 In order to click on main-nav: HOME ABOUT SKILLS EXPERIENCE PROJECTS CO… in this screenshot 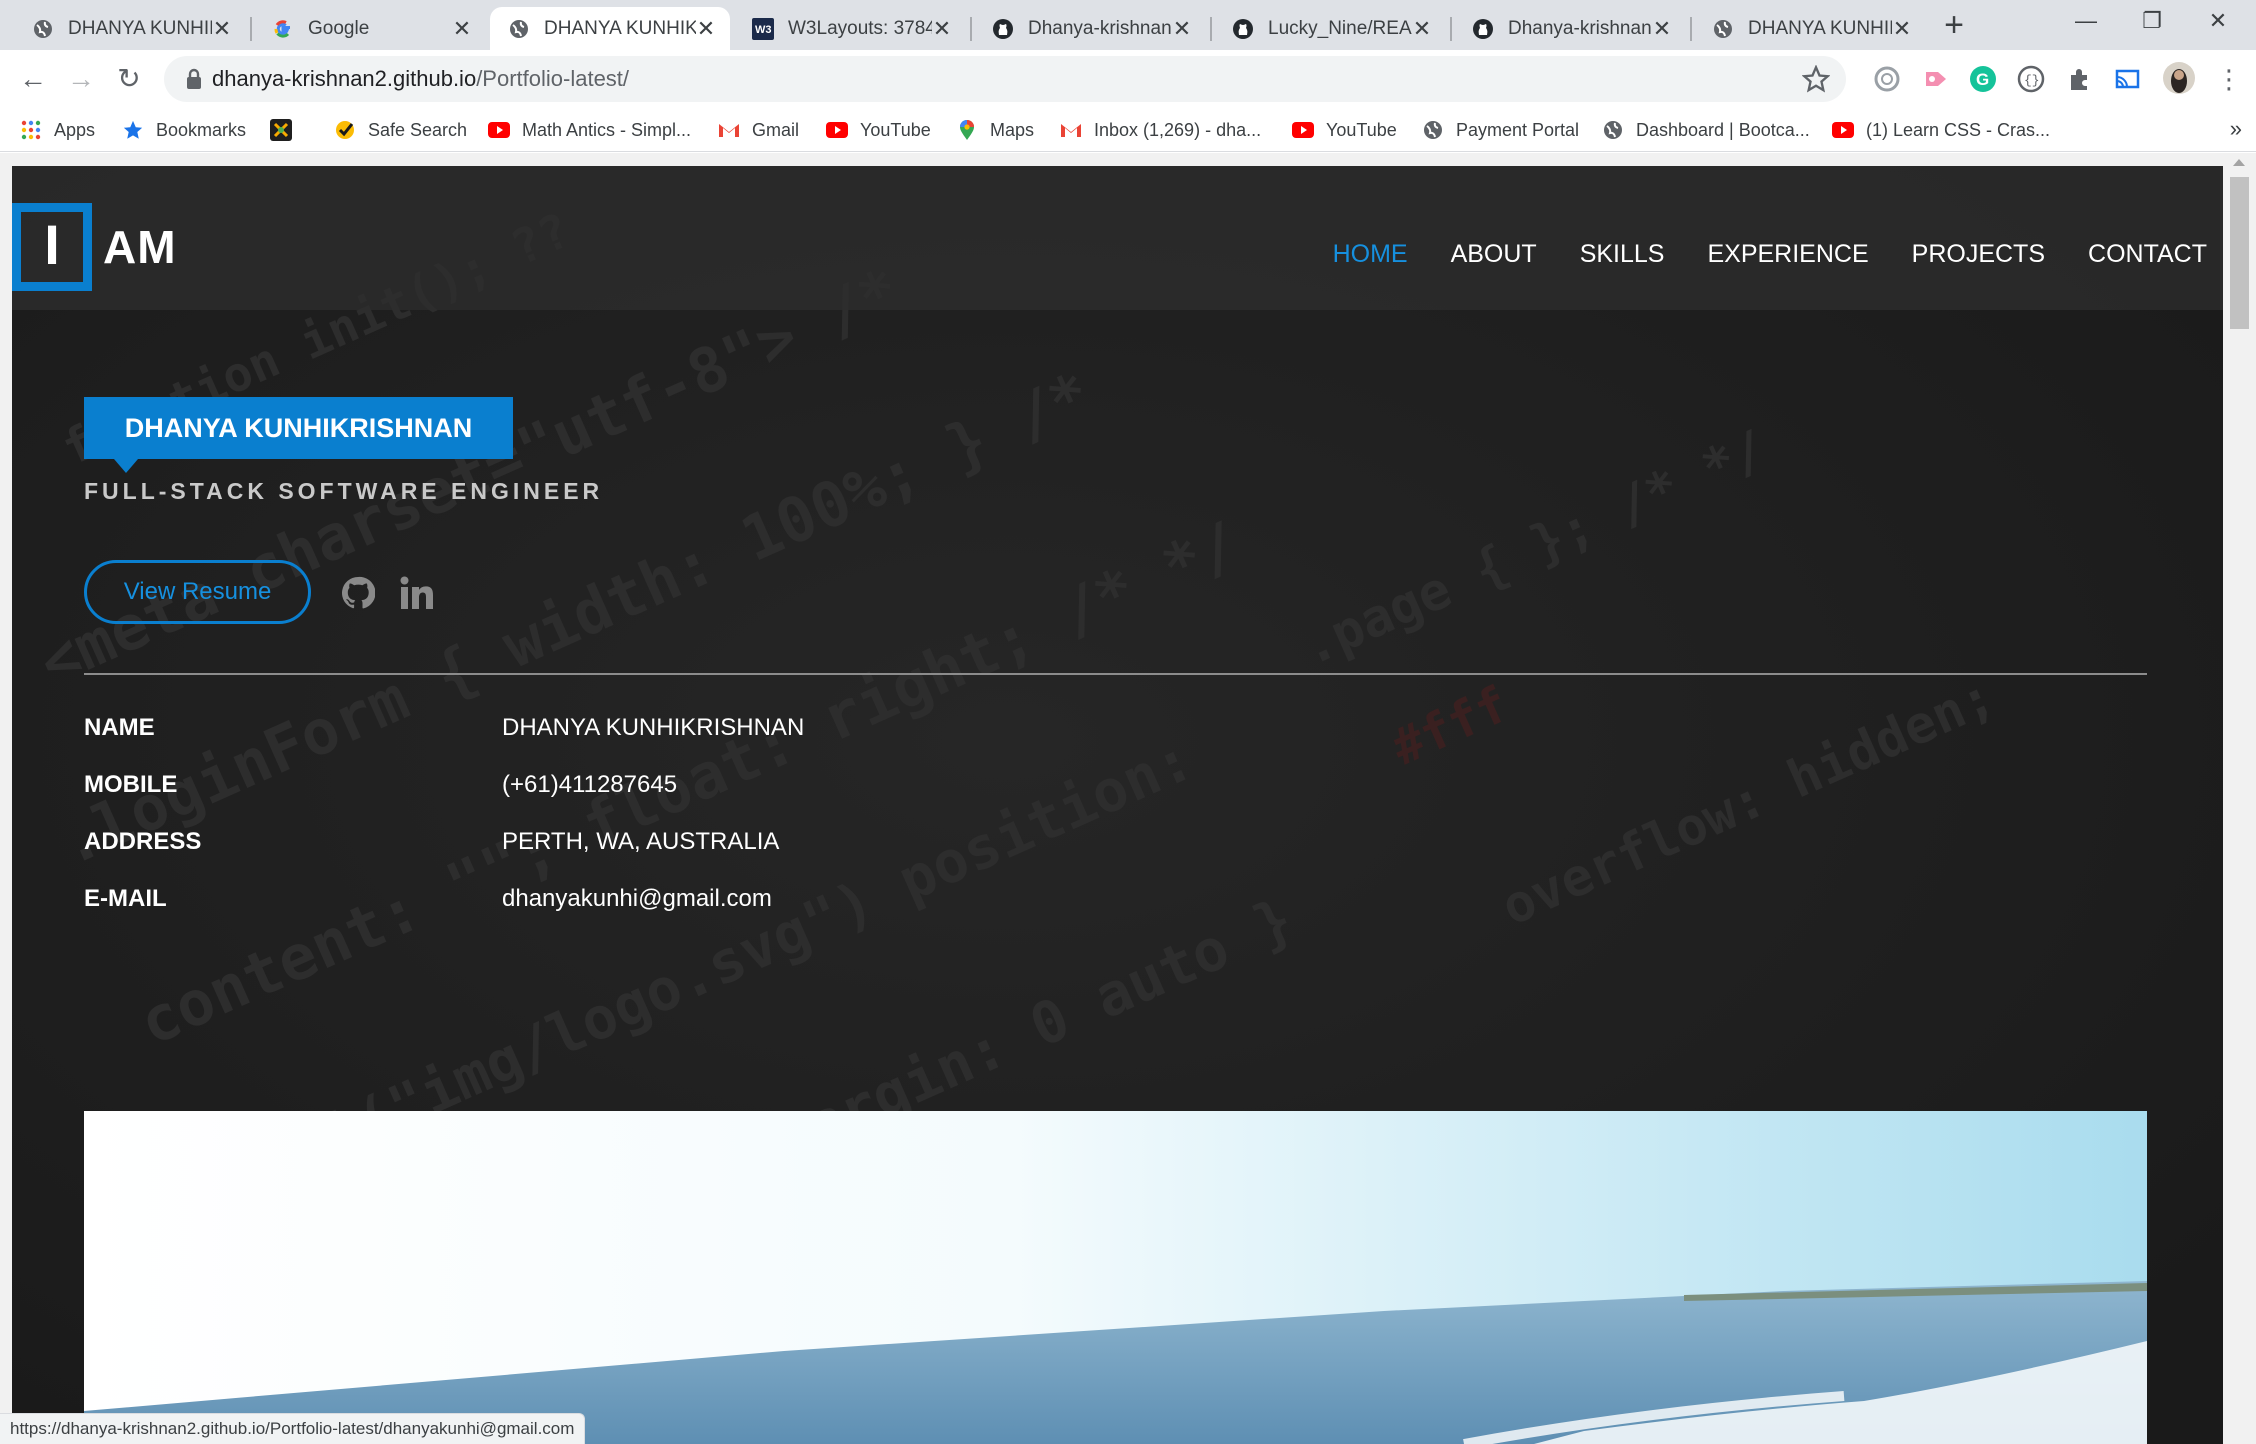, I will do `click(1748, 254)`.